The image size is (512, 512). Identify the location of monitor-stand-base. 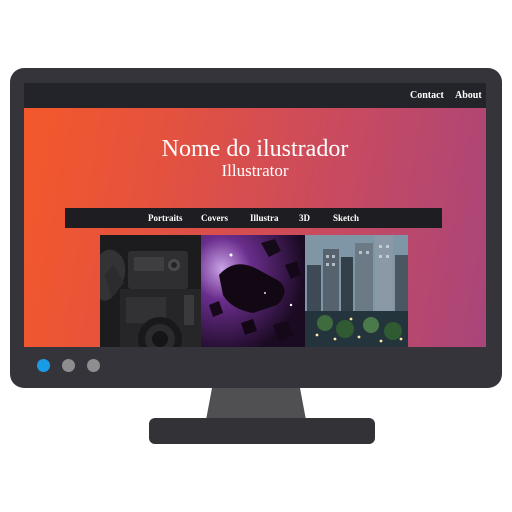
(262, 431).